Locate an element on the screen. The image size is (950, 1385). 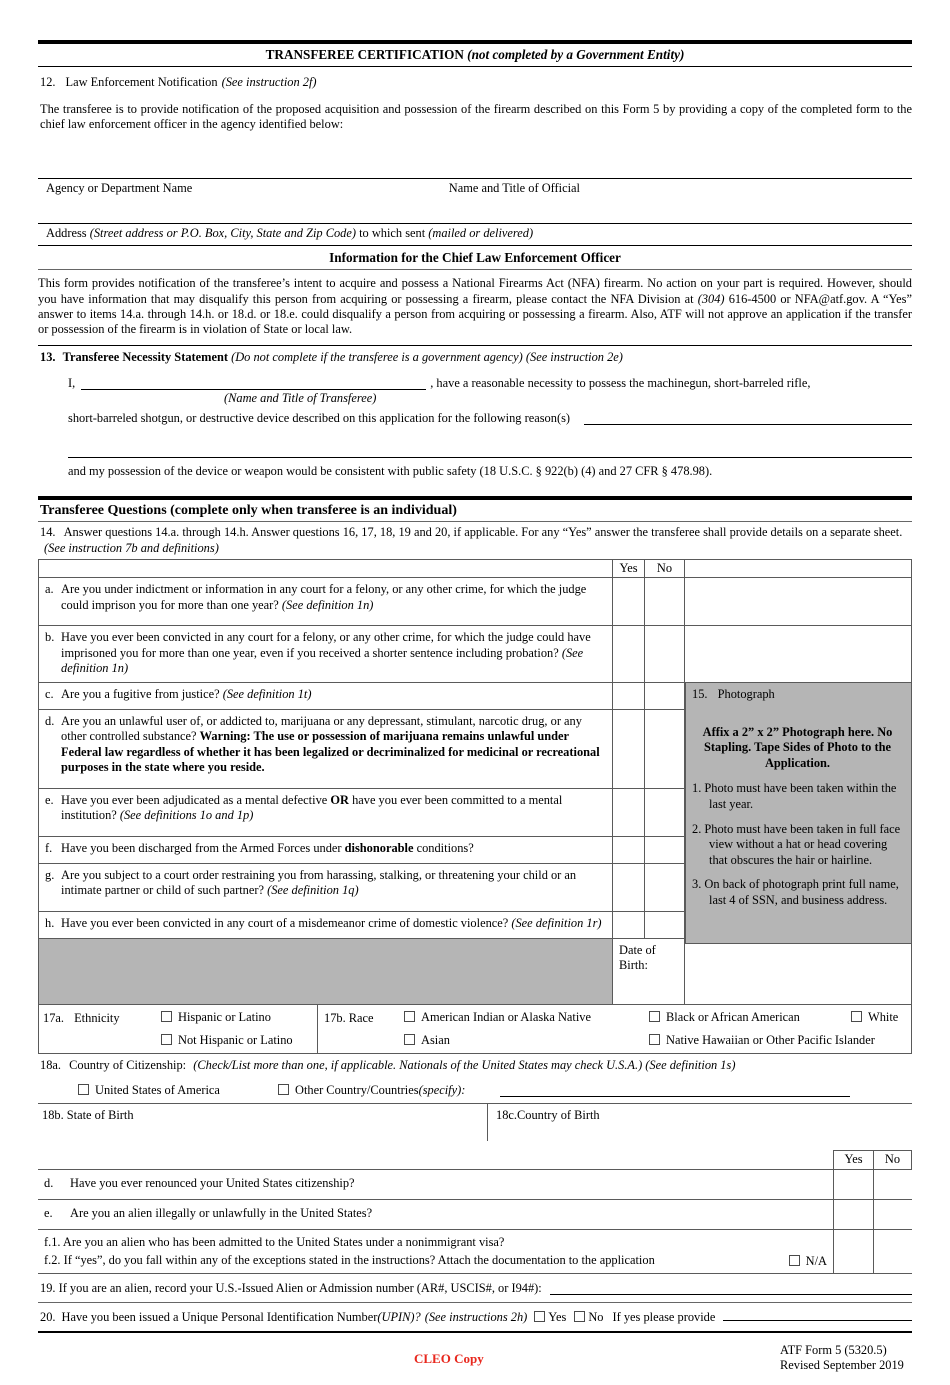
race-option-white: White is located at coordinates (874, 1017).